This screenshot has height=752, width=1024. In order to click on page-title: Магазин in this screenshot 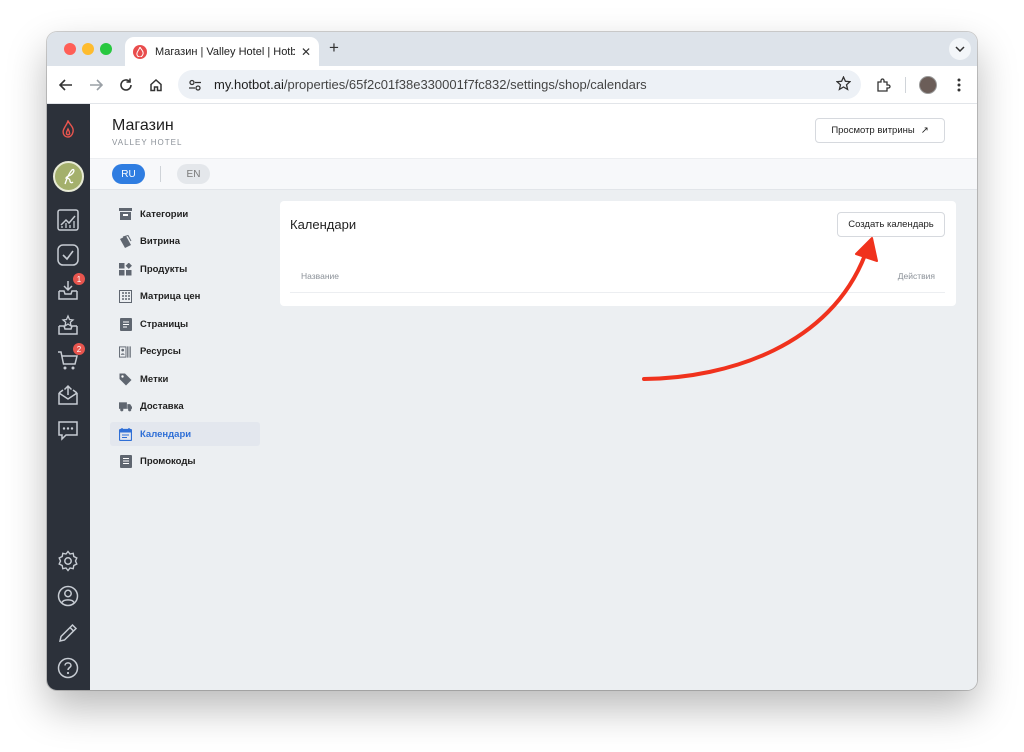, I will do `click(143, 125)`.